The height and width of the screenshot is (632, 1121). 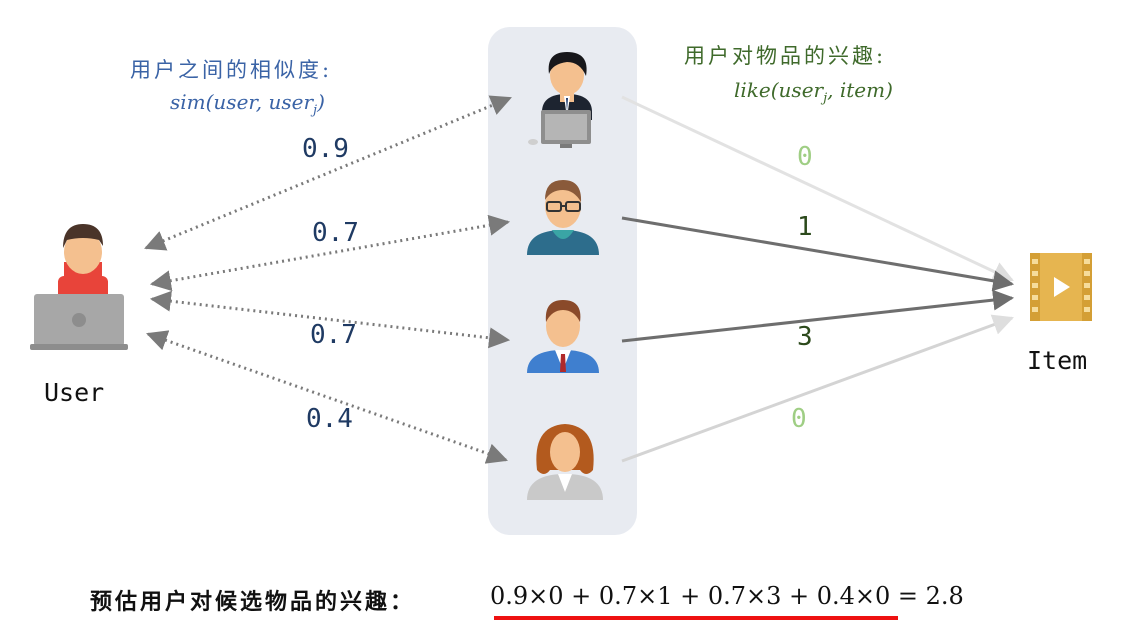 I want to click on similarity-formula: sim(user, userj), so click(x=247, y=104).